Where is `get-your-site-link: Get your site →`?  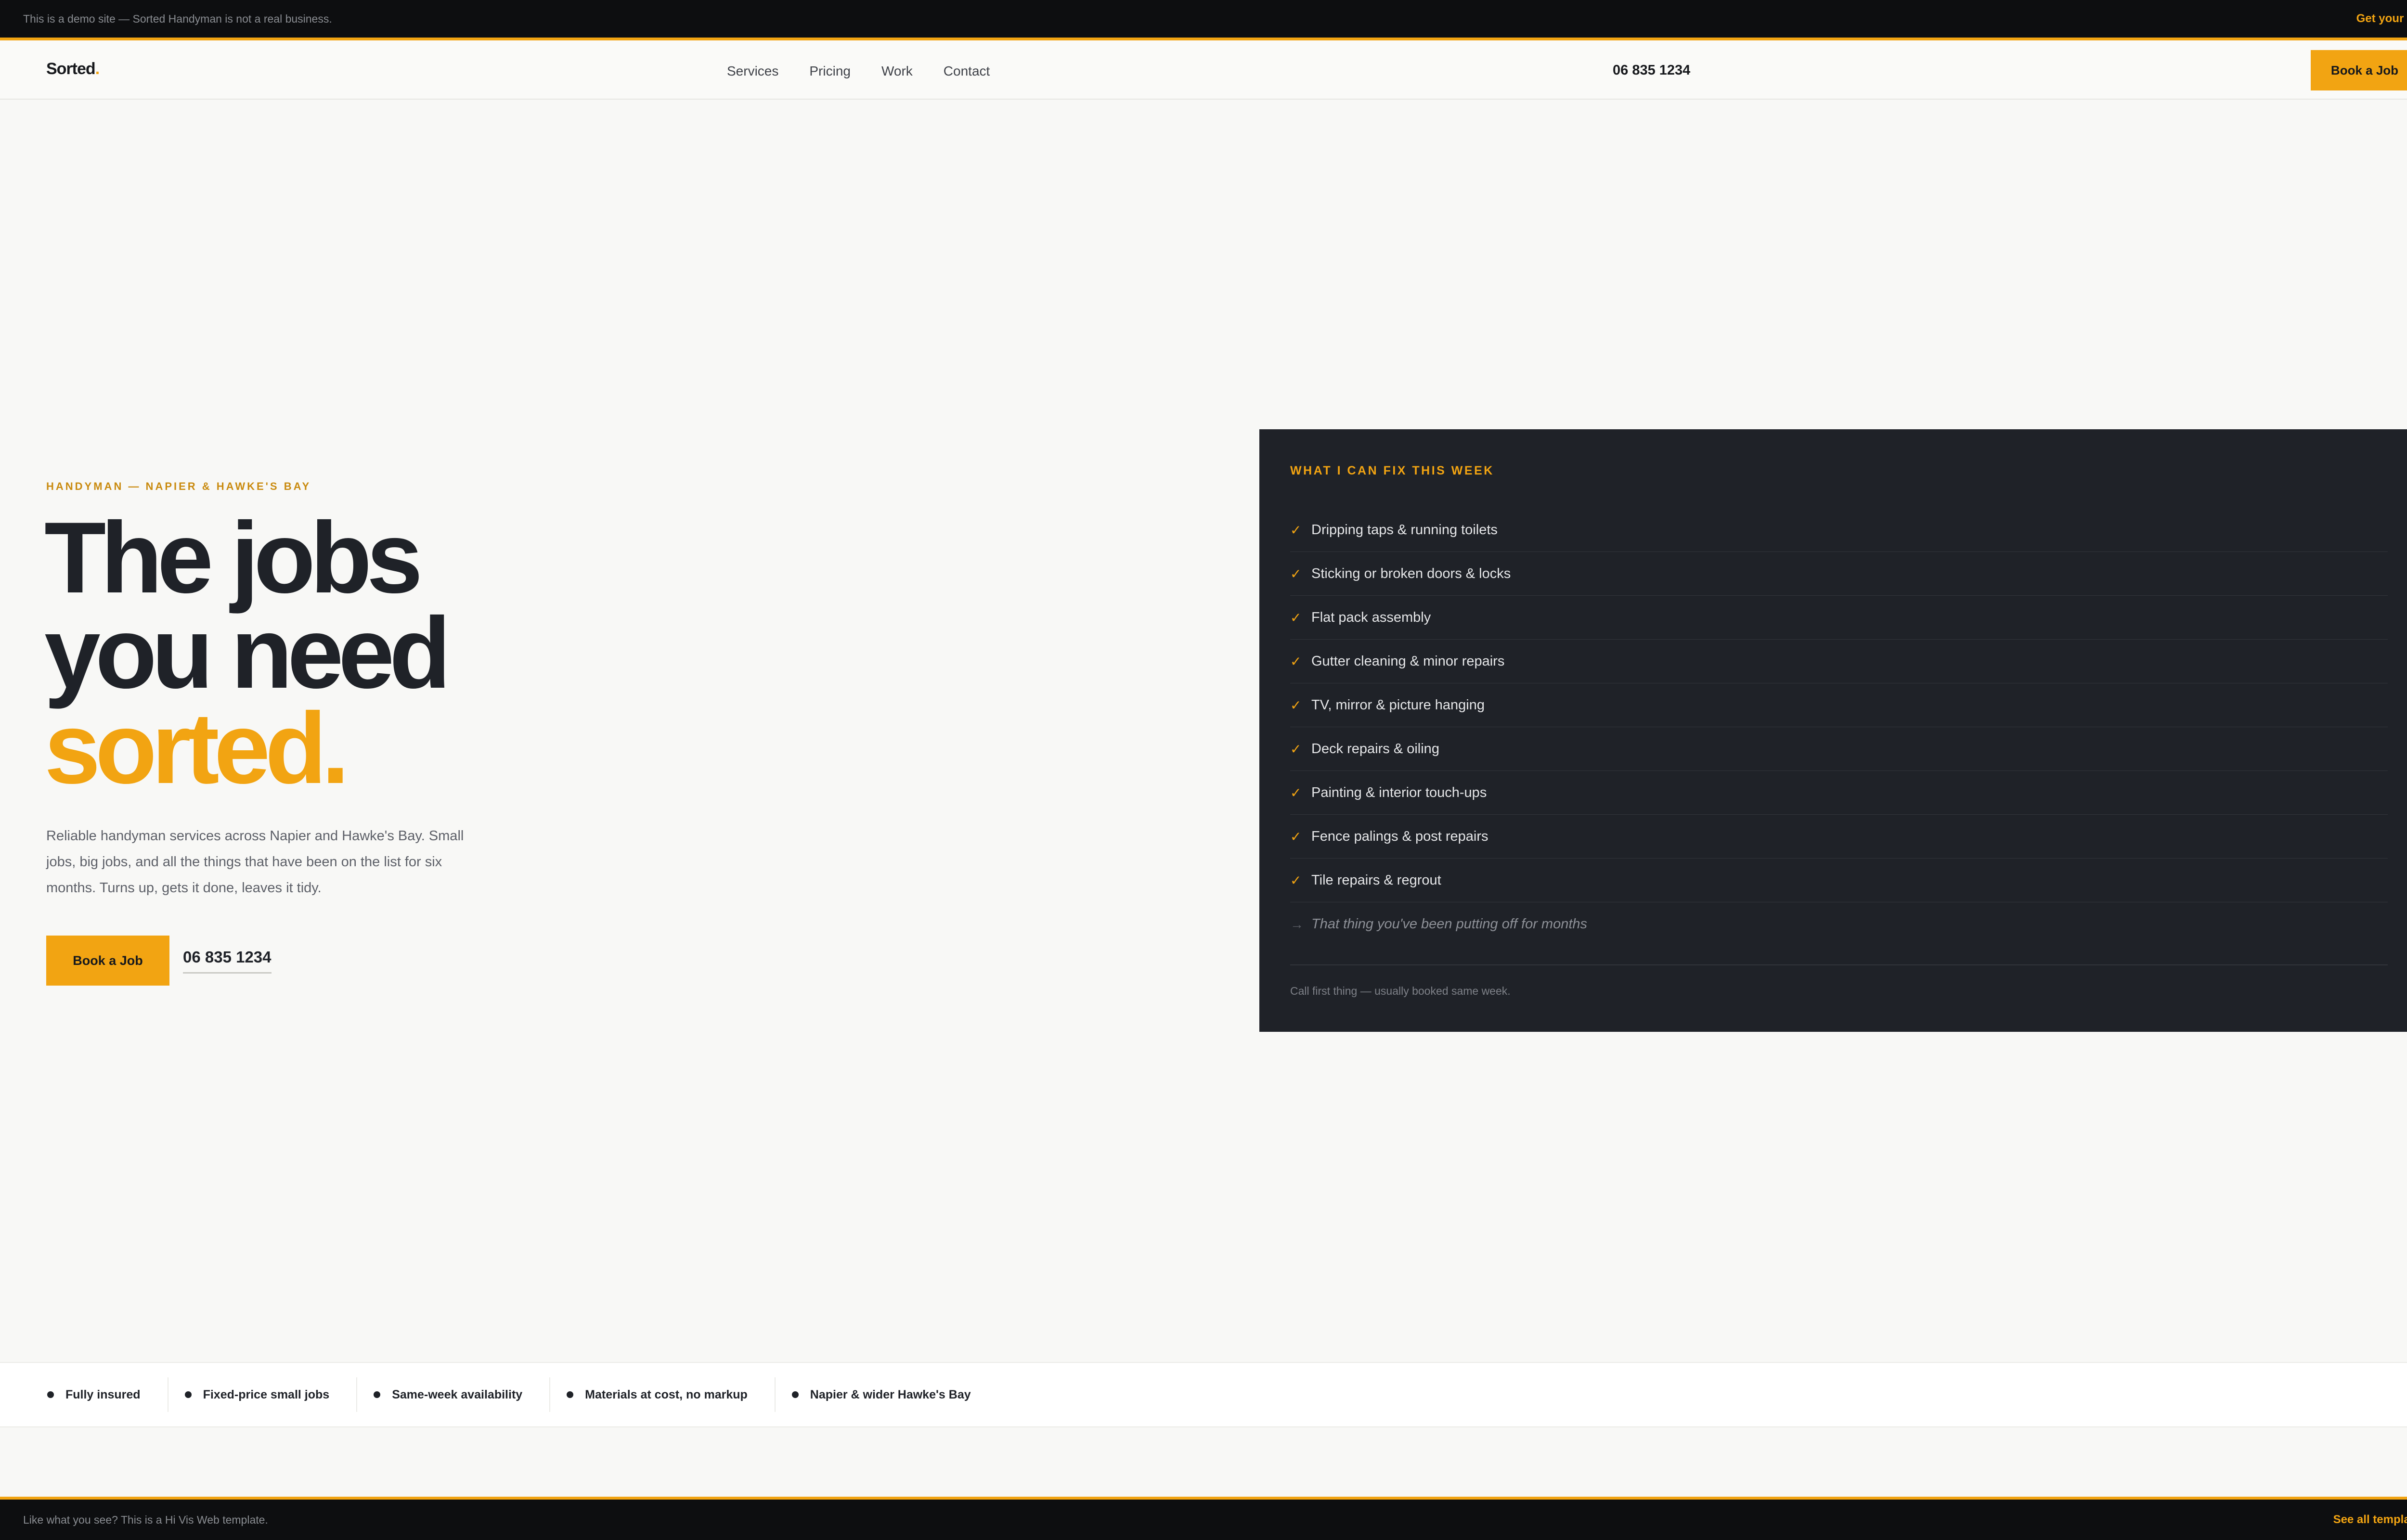 get-your-site-link: Get your site → is located at coordinates (2381, 19).